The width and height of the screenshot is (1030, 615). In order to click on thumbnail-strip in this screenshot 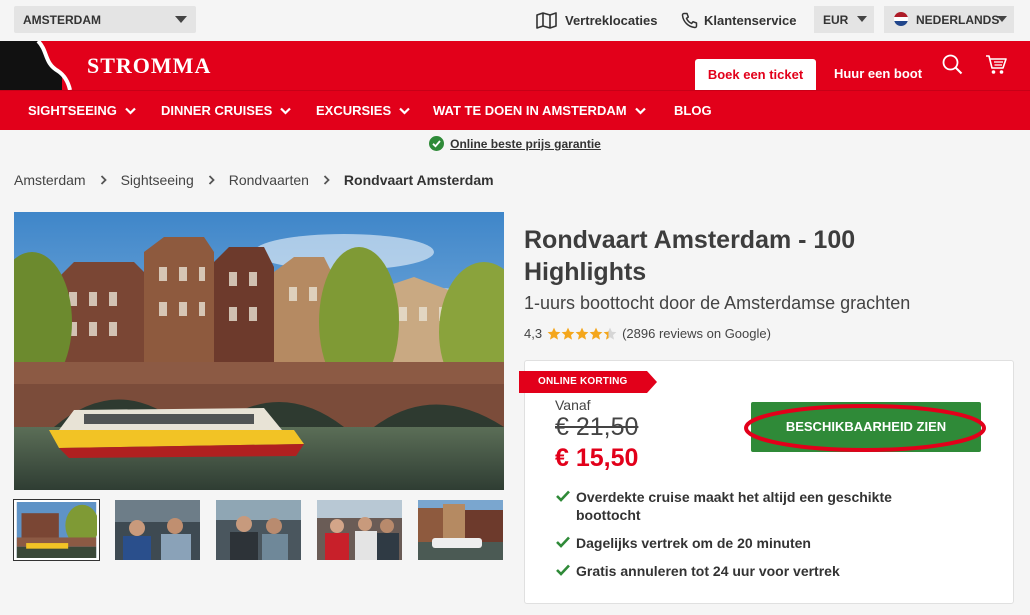, I will do `click(258, 530)`.